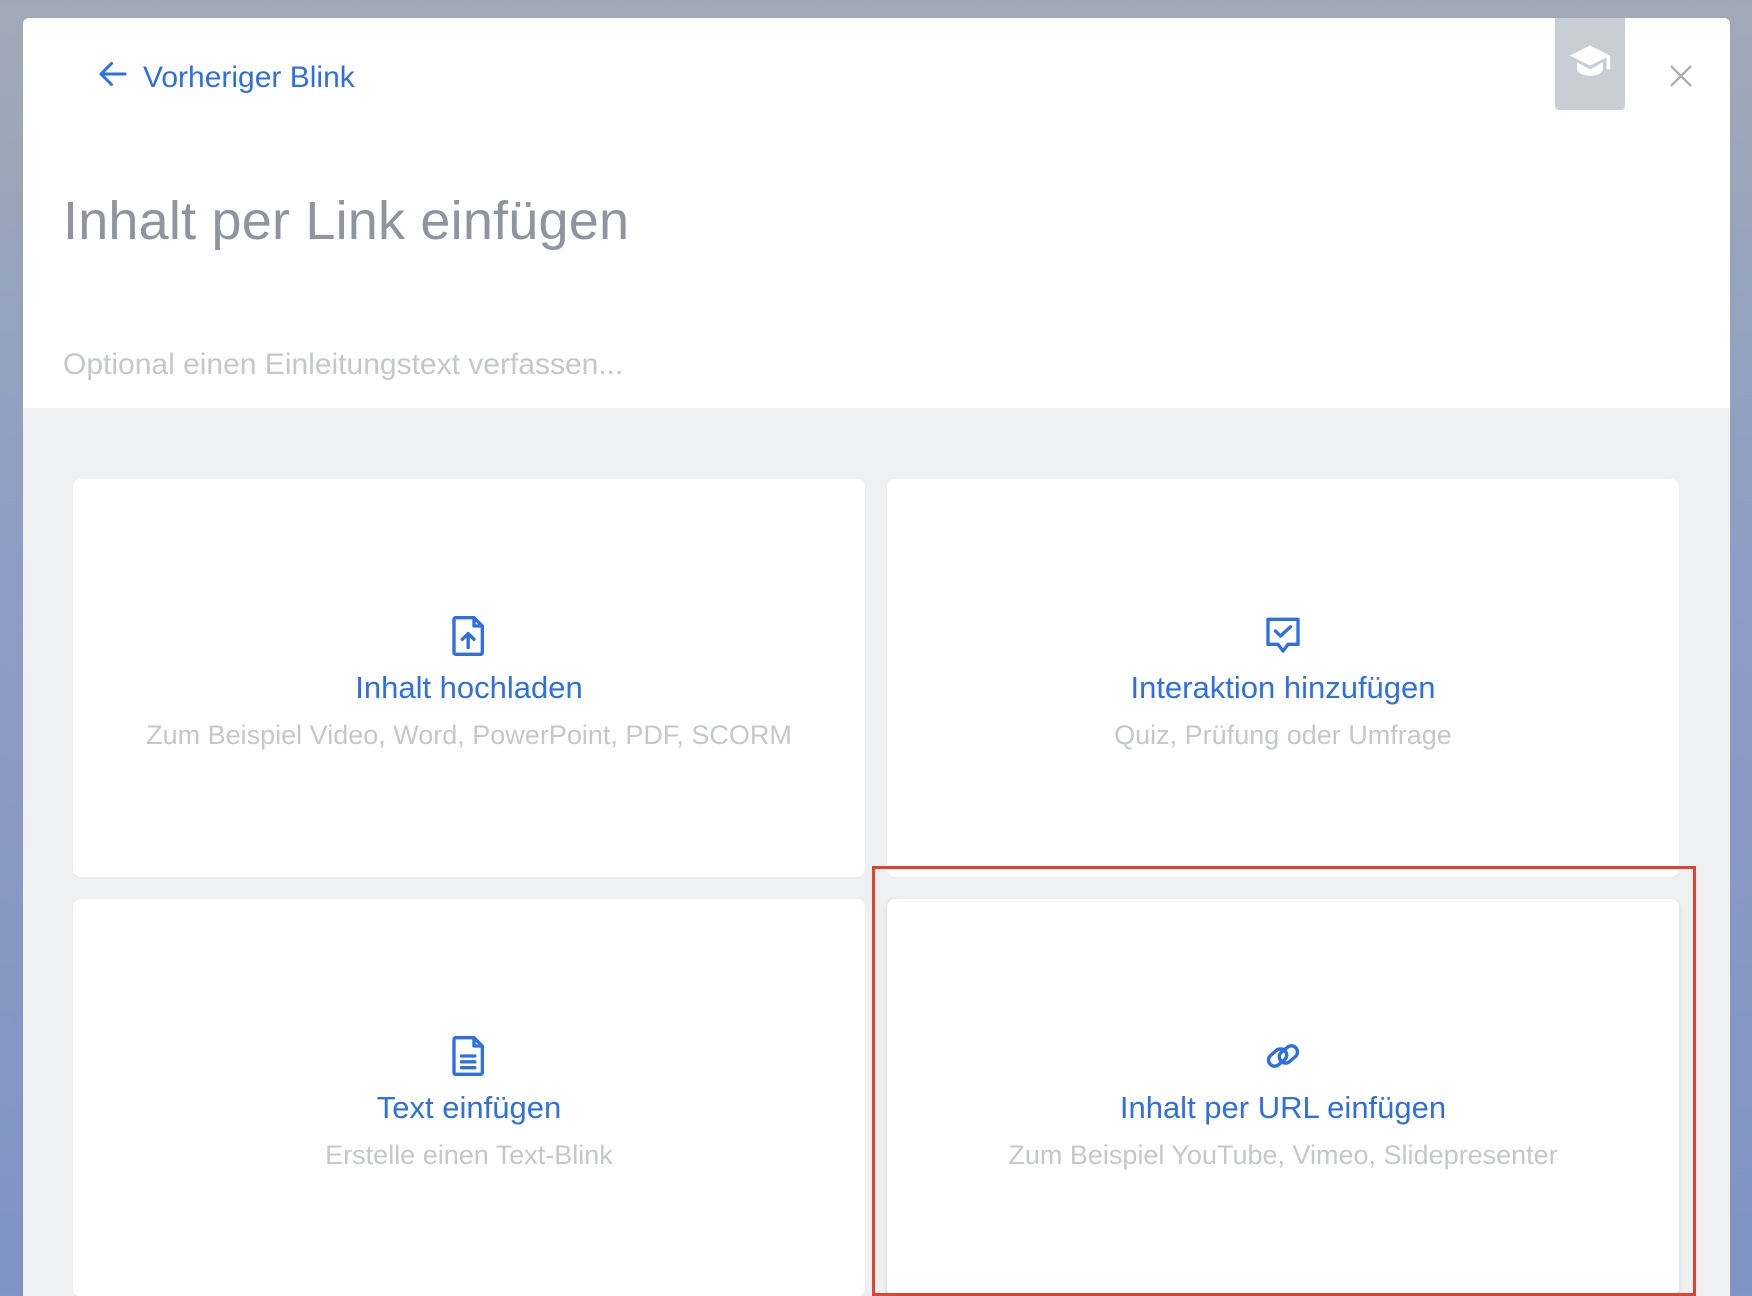  Describe the element at coordinates (469, 687) in the screenshot. I see `option-title: Inhalt hochladen` at that location.